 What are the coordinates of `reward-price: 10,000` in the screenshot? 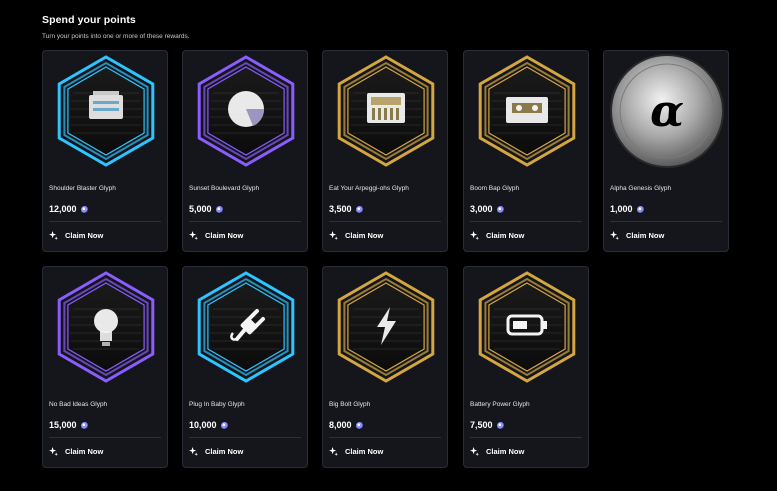 It's located at (208, 425).